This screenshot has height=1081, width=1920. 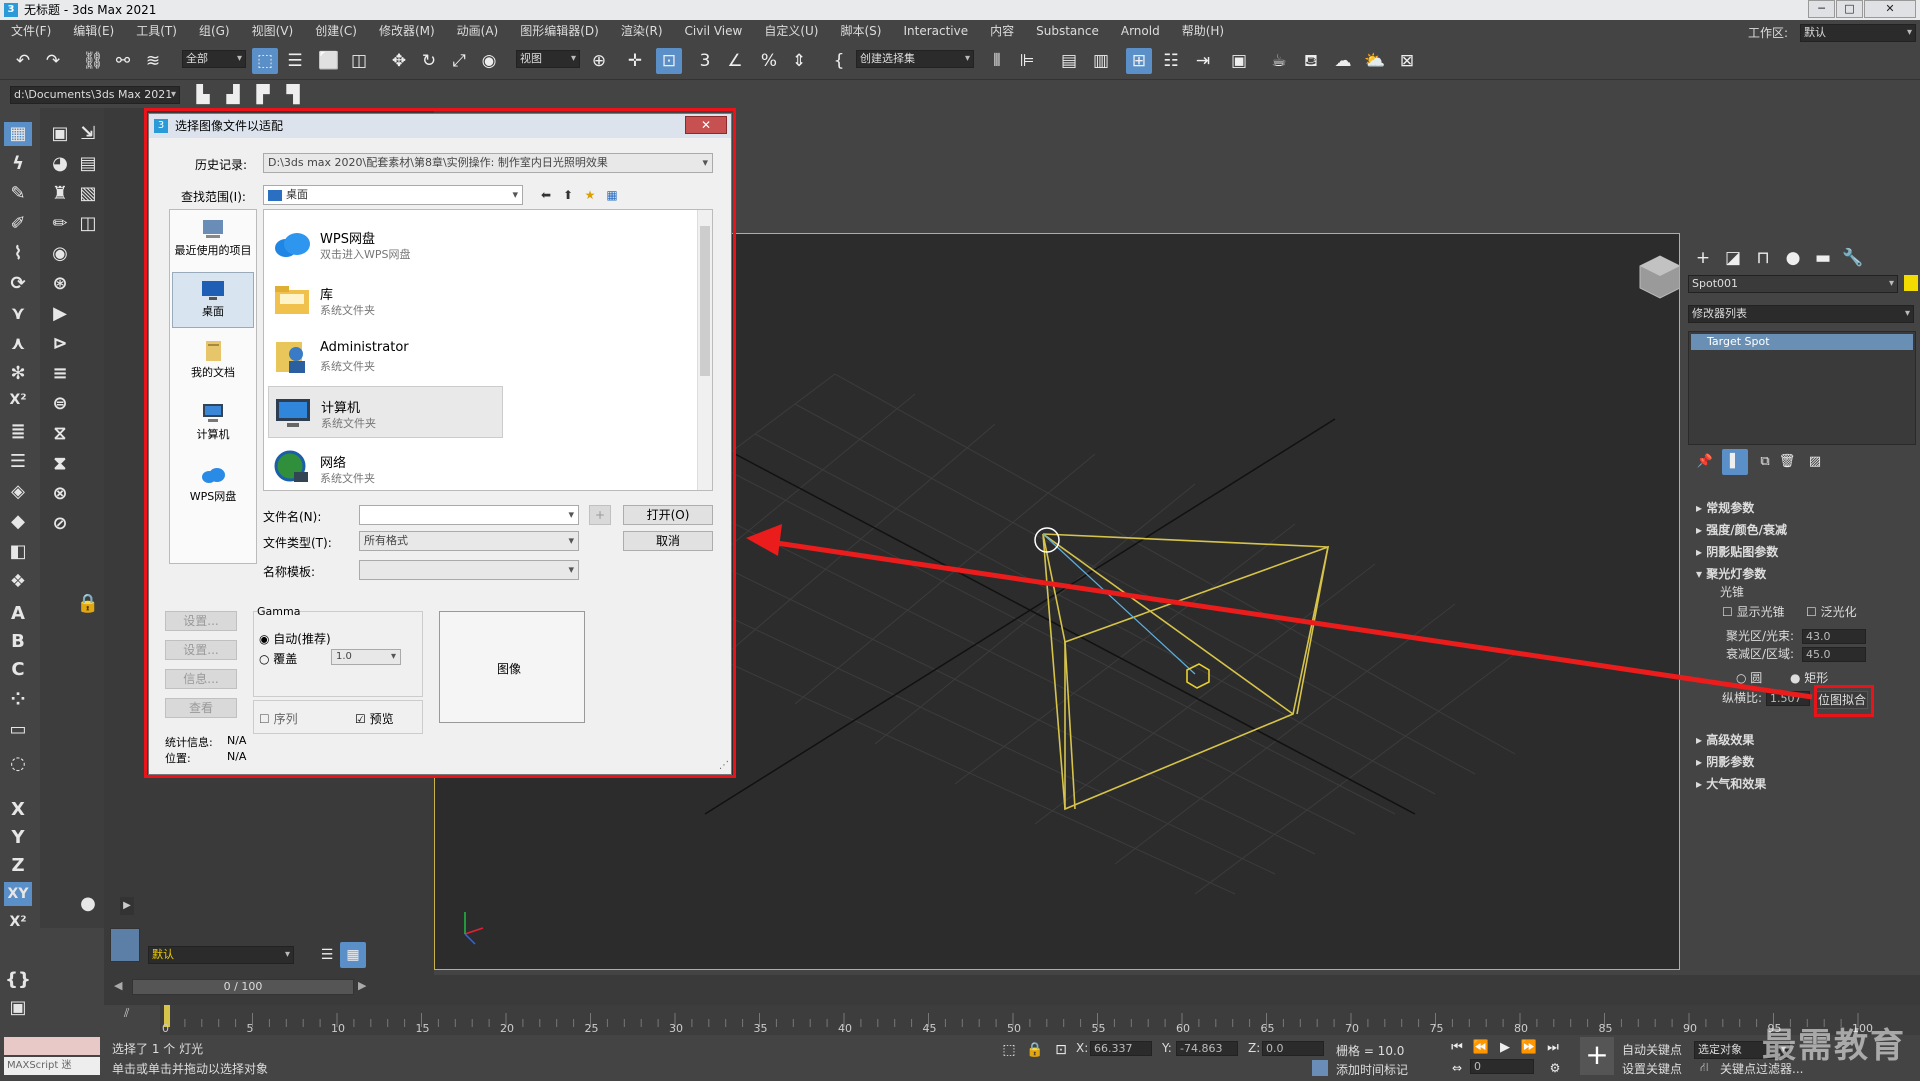 I want to click on place-desktop: 桌面, so click(x=213, y=300).